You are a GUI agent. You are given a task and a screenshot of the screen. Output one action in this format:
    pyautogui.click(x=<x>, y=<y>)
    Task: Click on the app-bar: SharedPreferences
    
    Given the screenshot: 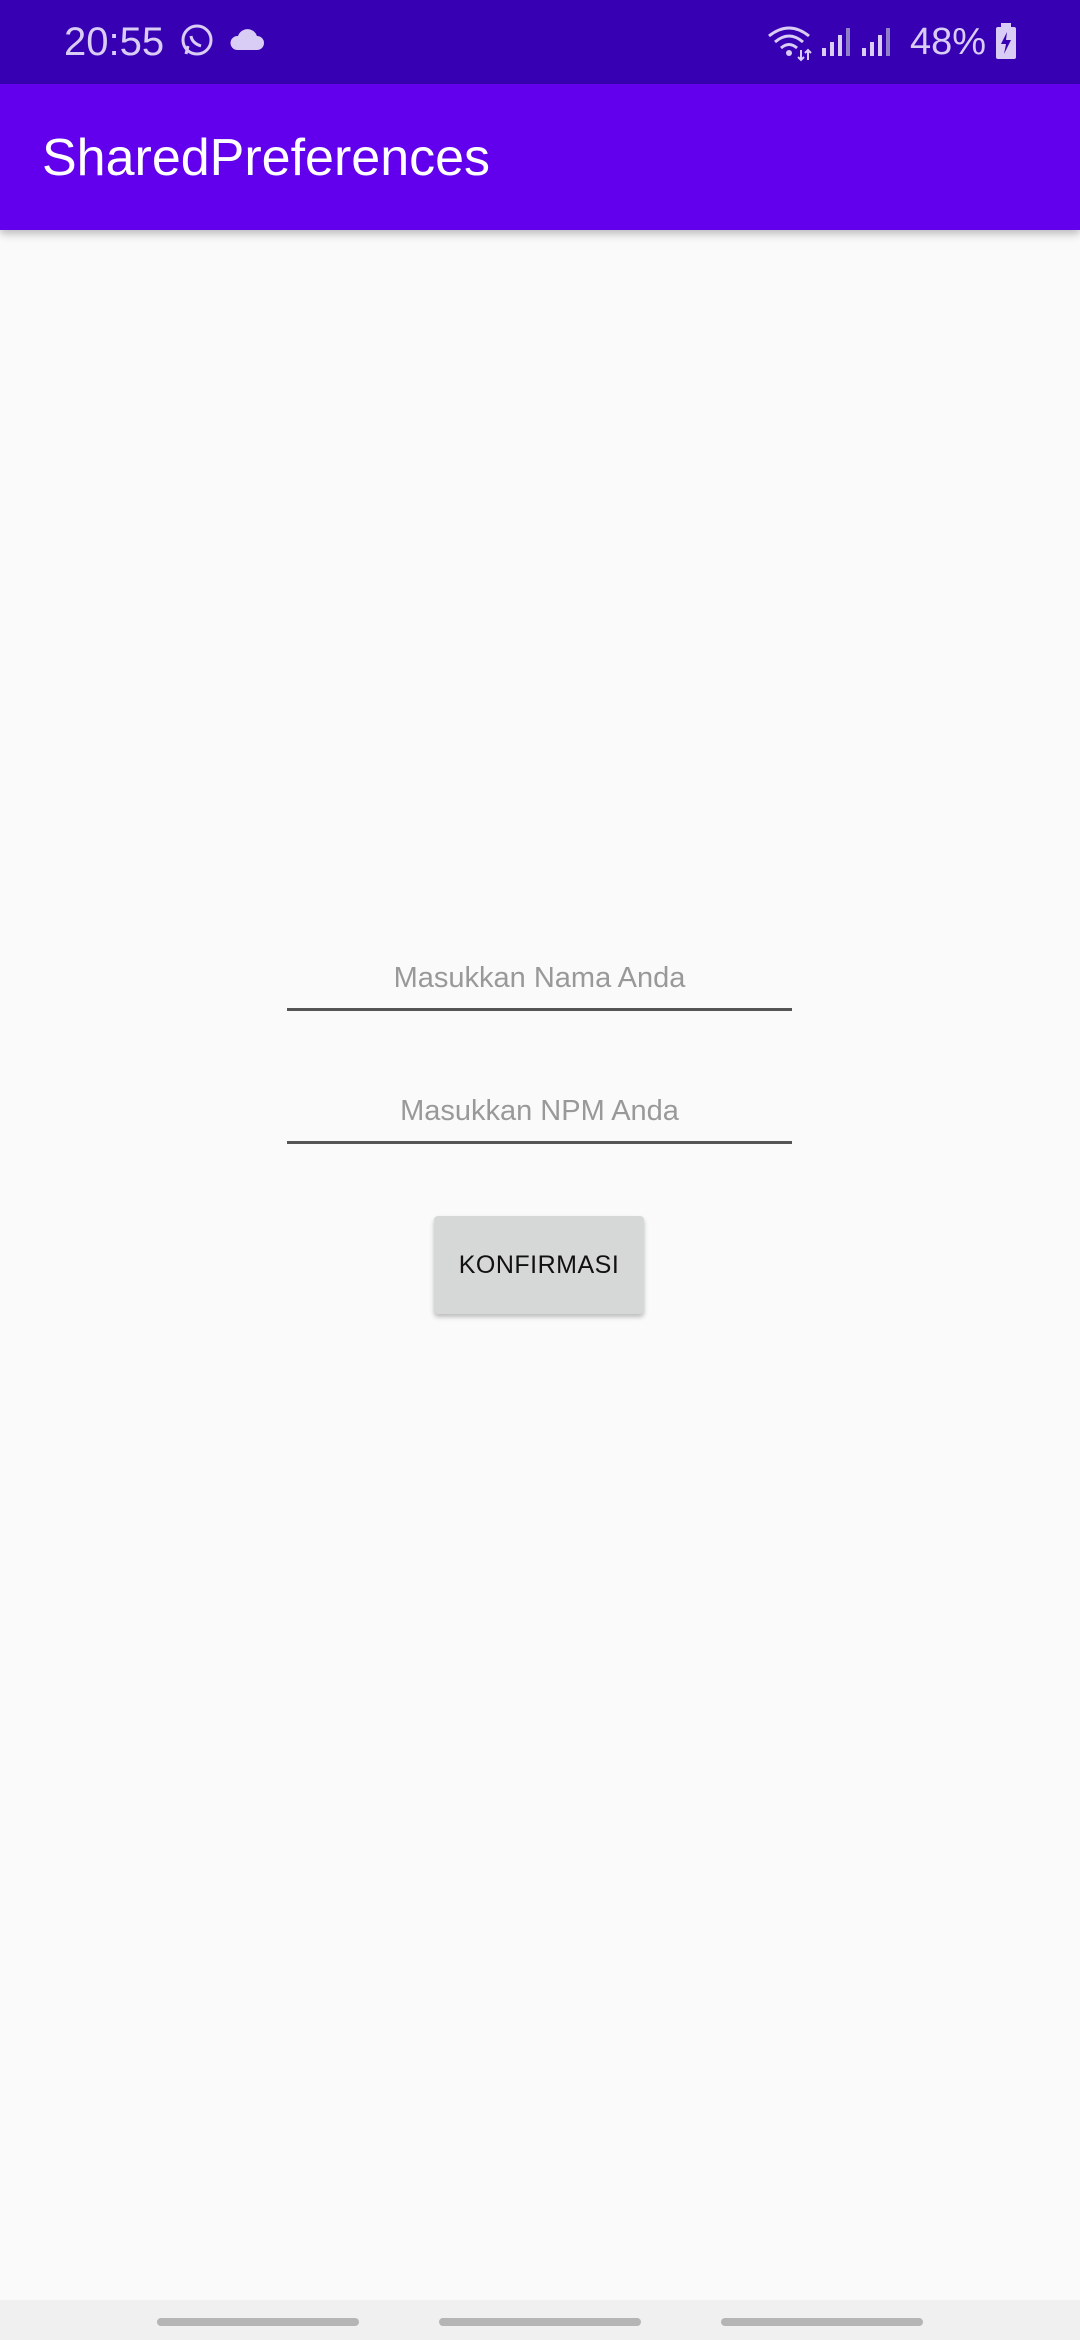 What is the action you would take?
    pyautogui.click(x=540, y=157)
    